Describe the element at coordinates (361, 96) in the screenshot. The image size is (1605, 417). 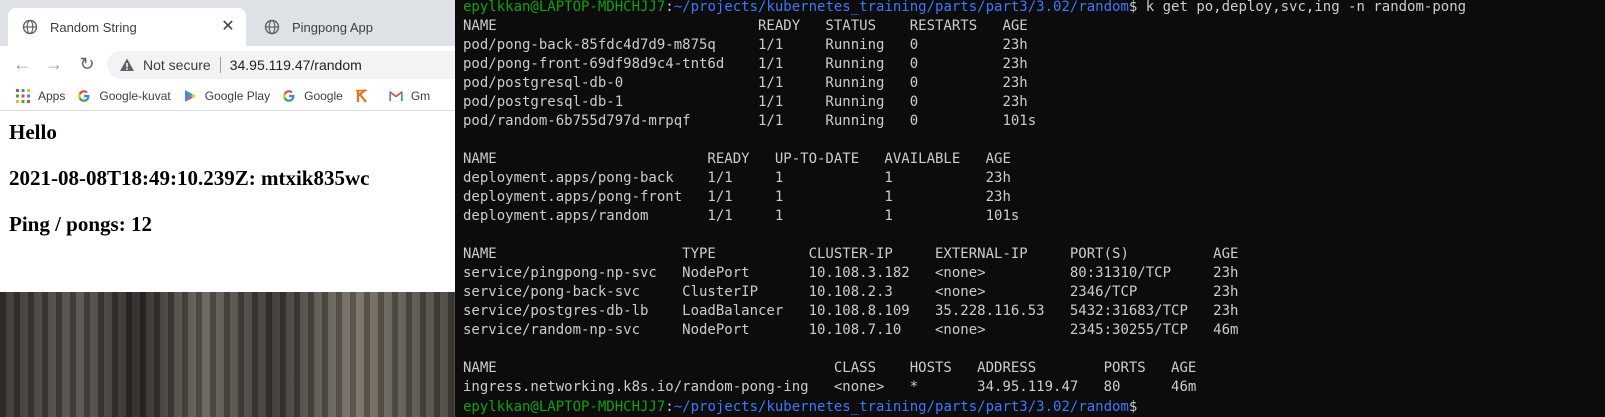
I see `k-icon` at that location.